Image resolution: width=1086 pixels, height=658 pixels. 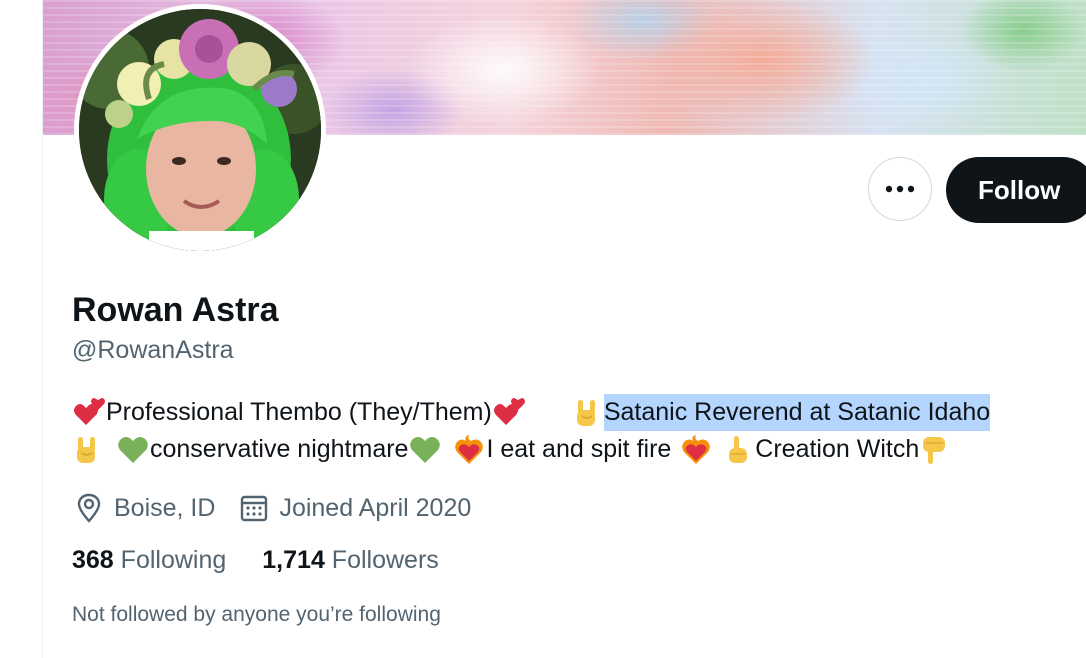 I want to click on calendar-icon, so click(x=254, y=508).